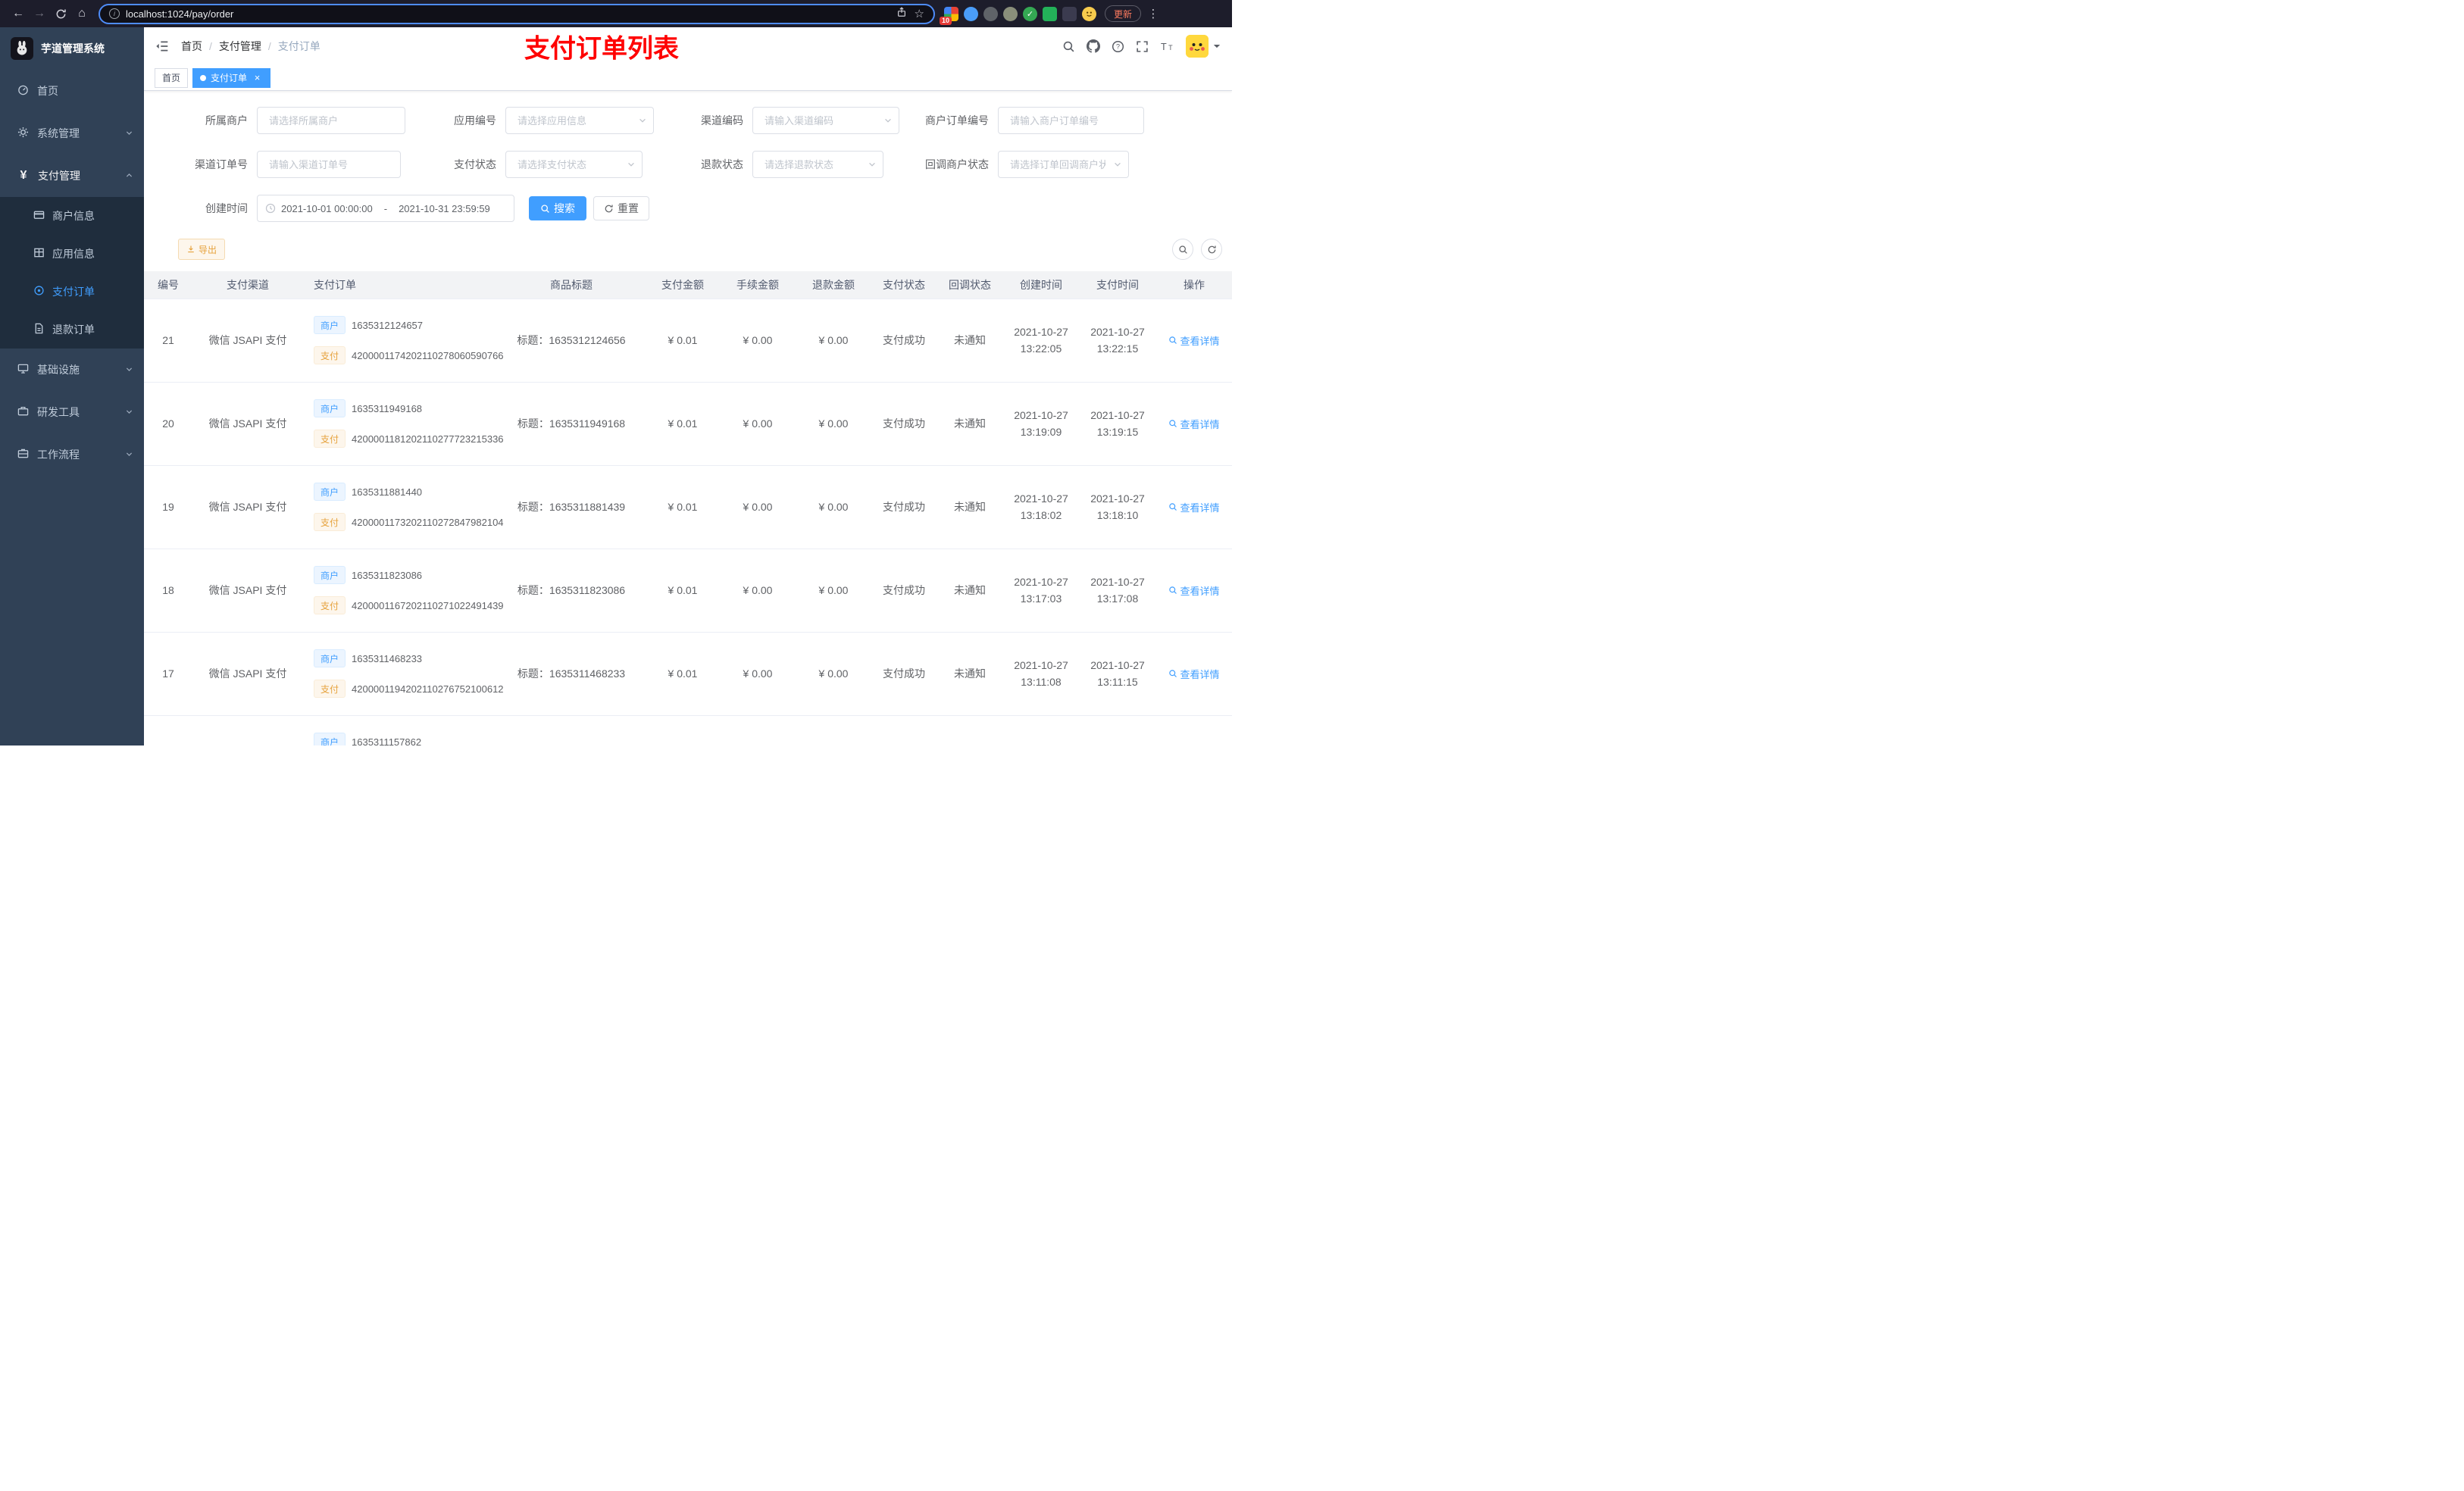 The width and height of the screenshot is (2464, 1491). What do you see at coordinates (1093, 46) in the screenshot?
I see `github-icon` at bounding box center [1093, 46].